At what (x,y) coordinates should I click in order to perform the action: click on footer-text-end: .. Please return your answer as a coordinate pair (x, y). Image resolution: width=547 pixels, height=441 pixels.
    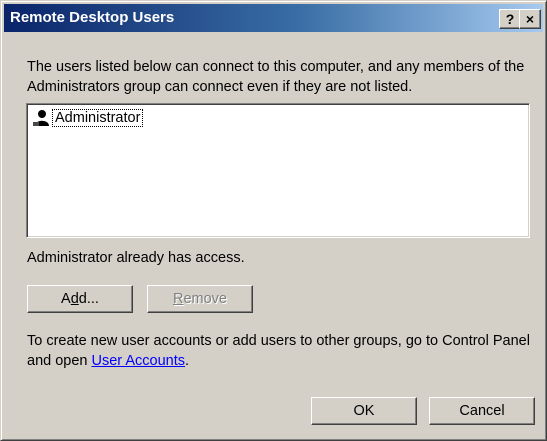
    Looking at the image, I should click on (187, 361).